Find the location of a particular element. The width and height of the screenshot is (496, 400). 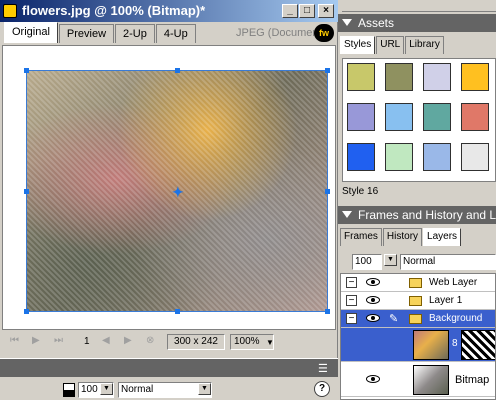

tab-4-up: 4-Up is located at coordinates (175, 33).